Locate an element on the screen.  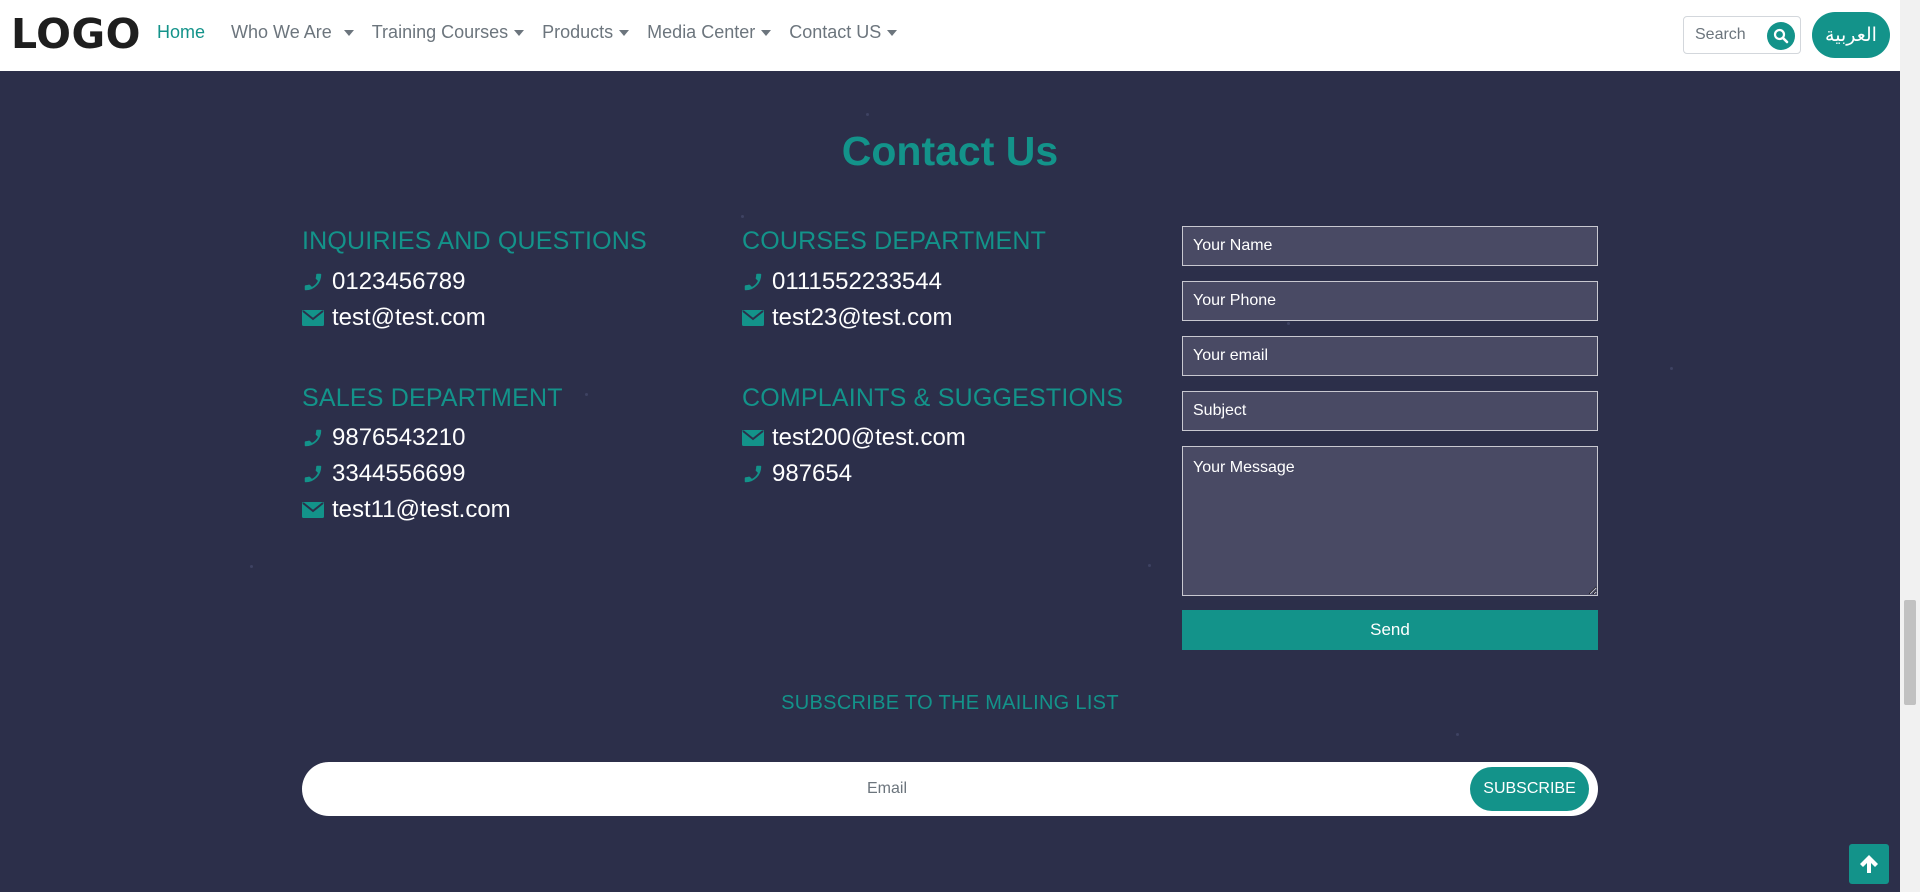
nav-label: Training Courses is located at coordinates (440, 32).